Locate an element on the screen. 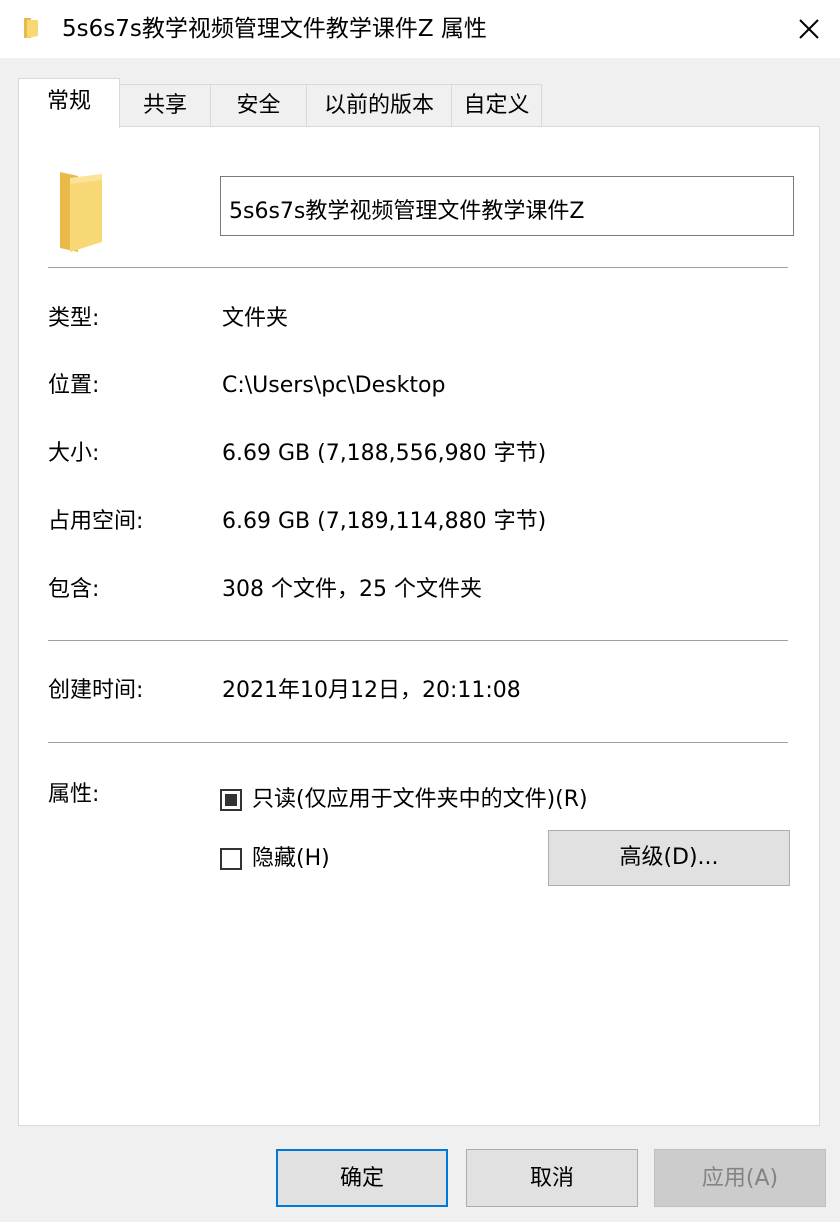  folder-icon is located at coordinates (31, 28).